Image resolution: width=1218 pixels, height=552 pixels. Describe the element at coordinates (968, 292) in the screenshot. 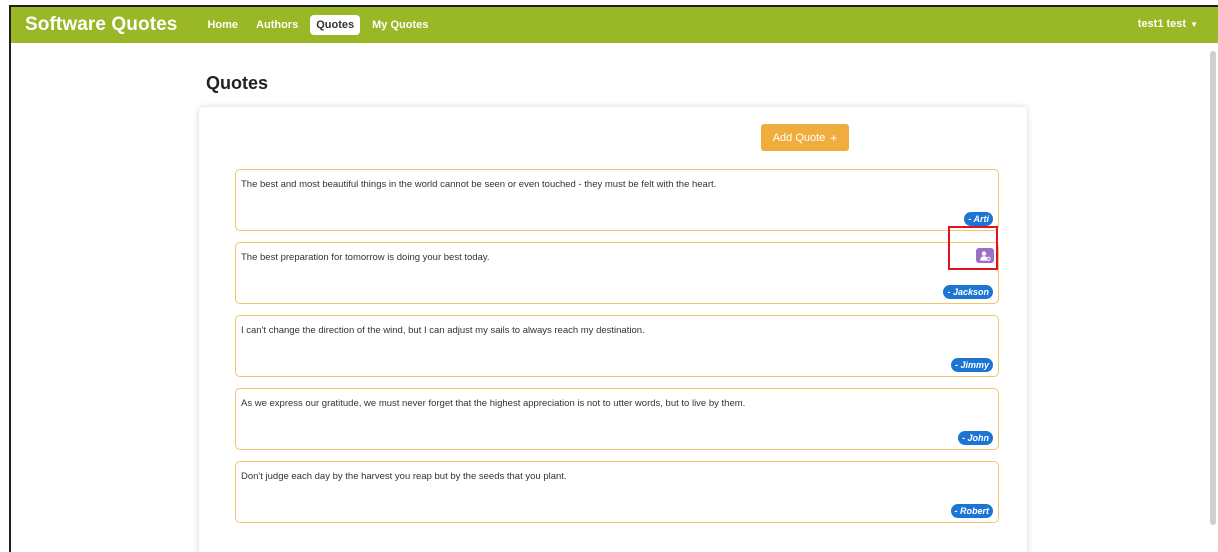

I see `author-badge: - Jackson` at that location.